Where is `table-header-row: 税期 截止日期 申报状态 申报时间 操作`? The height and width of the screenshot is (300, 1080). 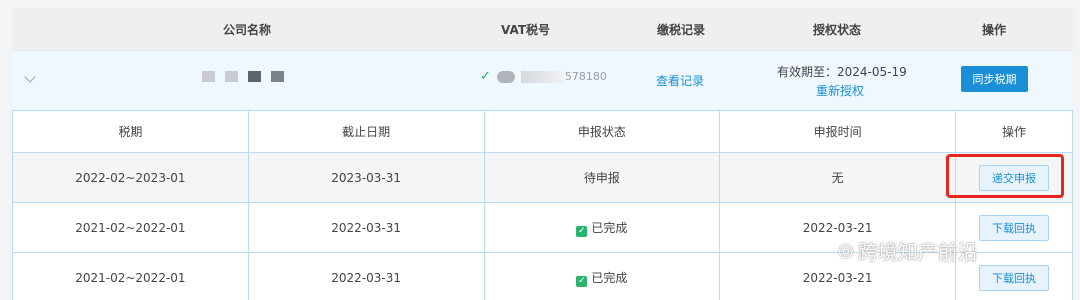
table-header-row: 税期 截止日期 申报状态 申报时间 操作 is located at coordinates (542, 131).